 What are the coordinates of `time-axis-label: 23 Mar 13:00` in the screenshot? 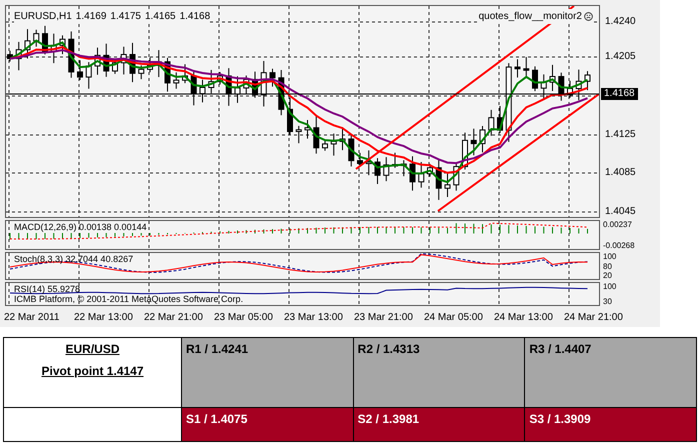 It's located at (314, 317).